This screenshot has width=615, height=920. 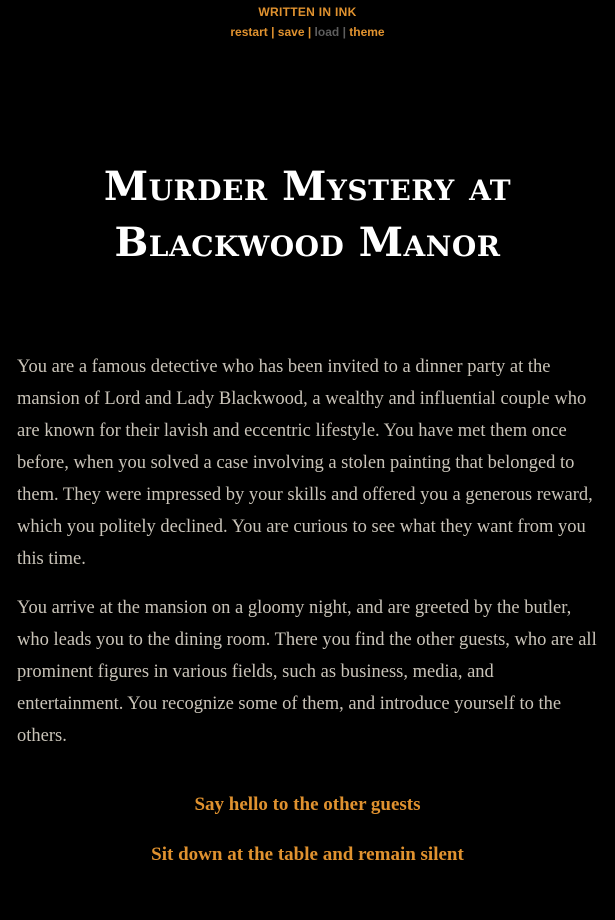 I want to click on brand-title: WRITTEN IN INK, so click(x=307, y=12).